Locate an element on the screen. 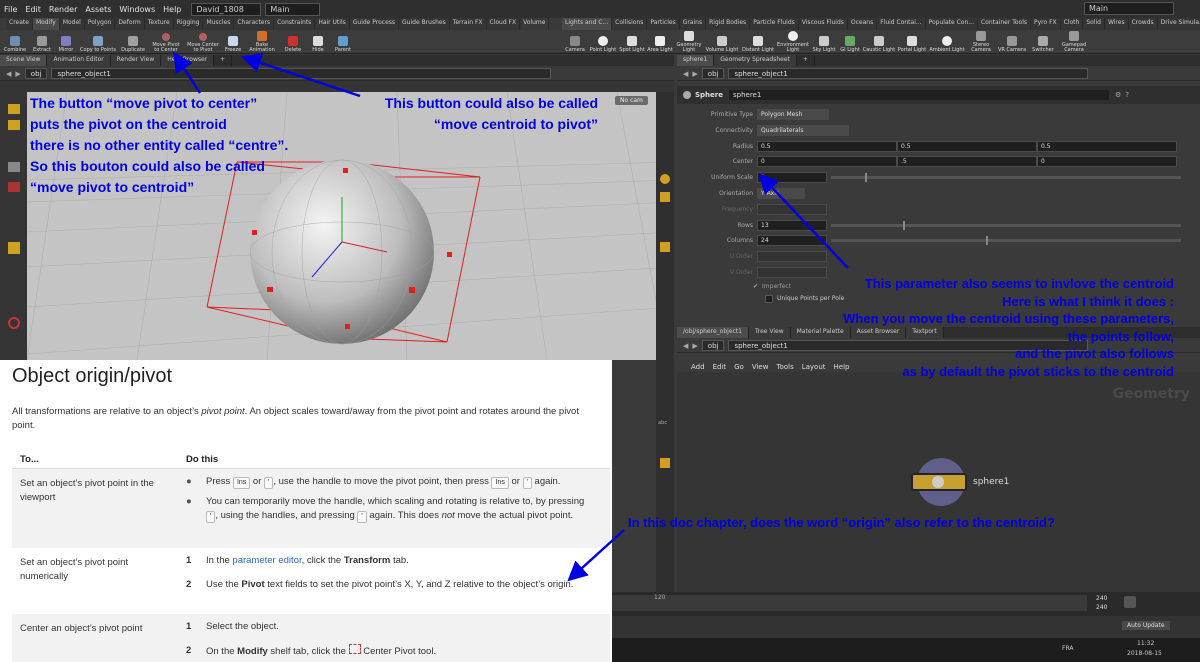 Image resolution: width=1200 pixels, height=662 pixels. annotation-line: and the pivot also follows is located at coordinates (1094, 353).